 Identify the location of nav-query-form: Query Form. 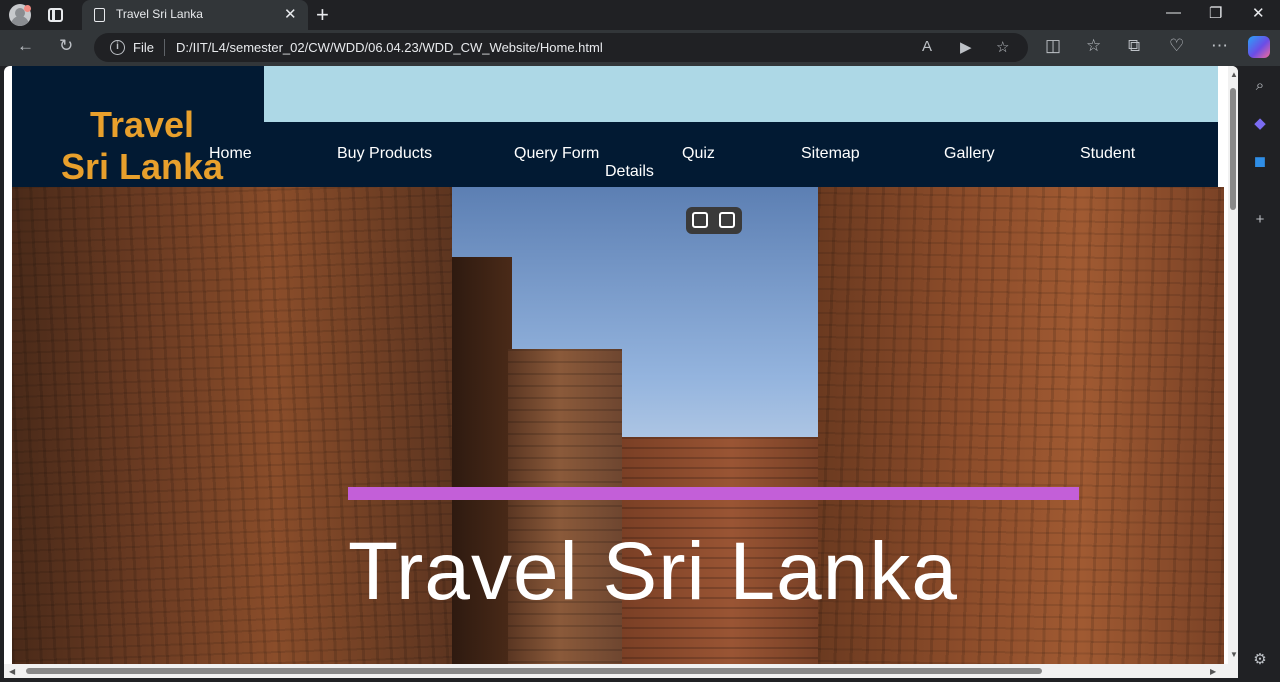
(556, 154).